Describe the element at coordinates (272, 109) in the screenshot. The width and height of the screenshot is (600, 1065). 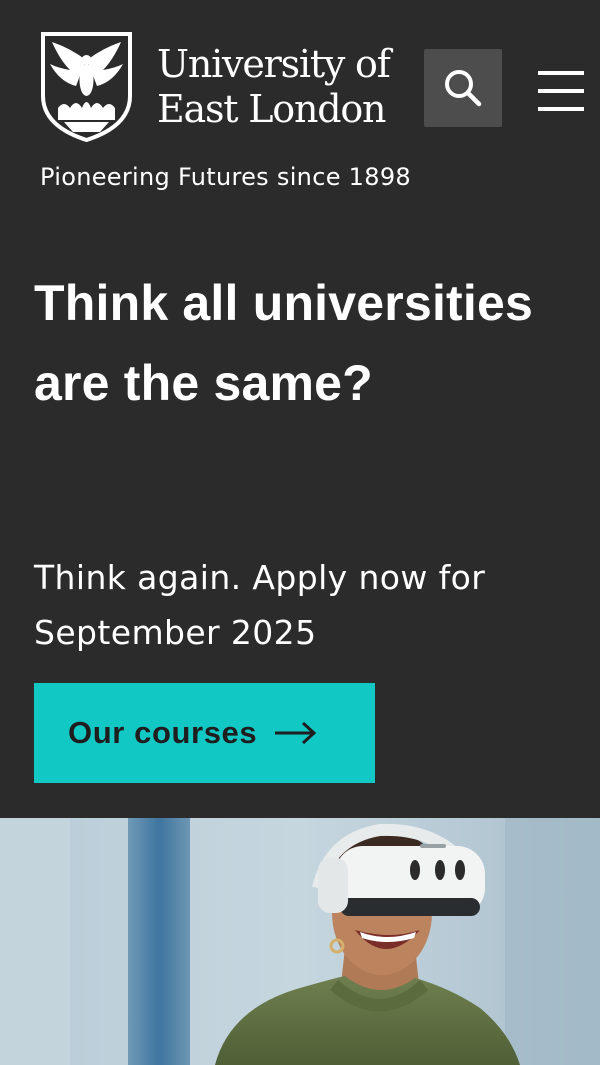
I see `wordmark-line2: East London` at that location.